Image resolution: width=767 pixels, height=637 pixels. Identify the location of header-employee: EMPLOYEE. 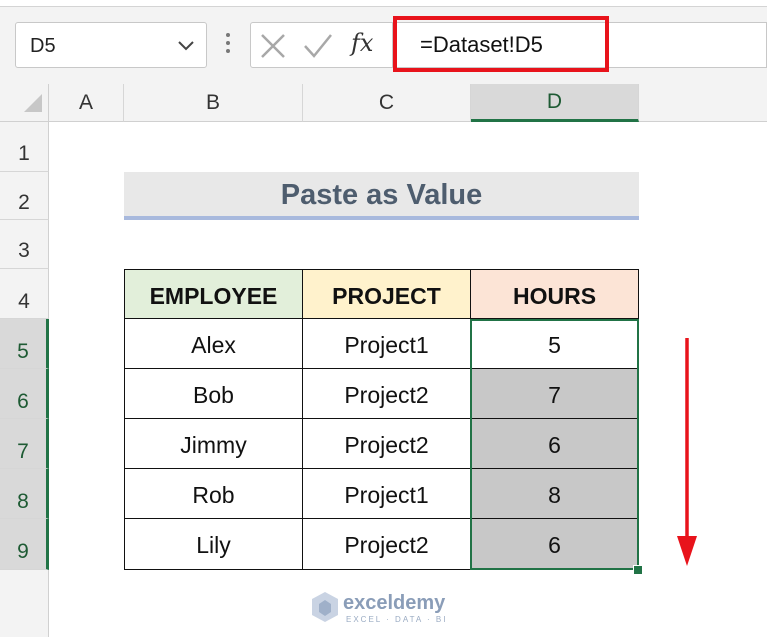
(213, 294).